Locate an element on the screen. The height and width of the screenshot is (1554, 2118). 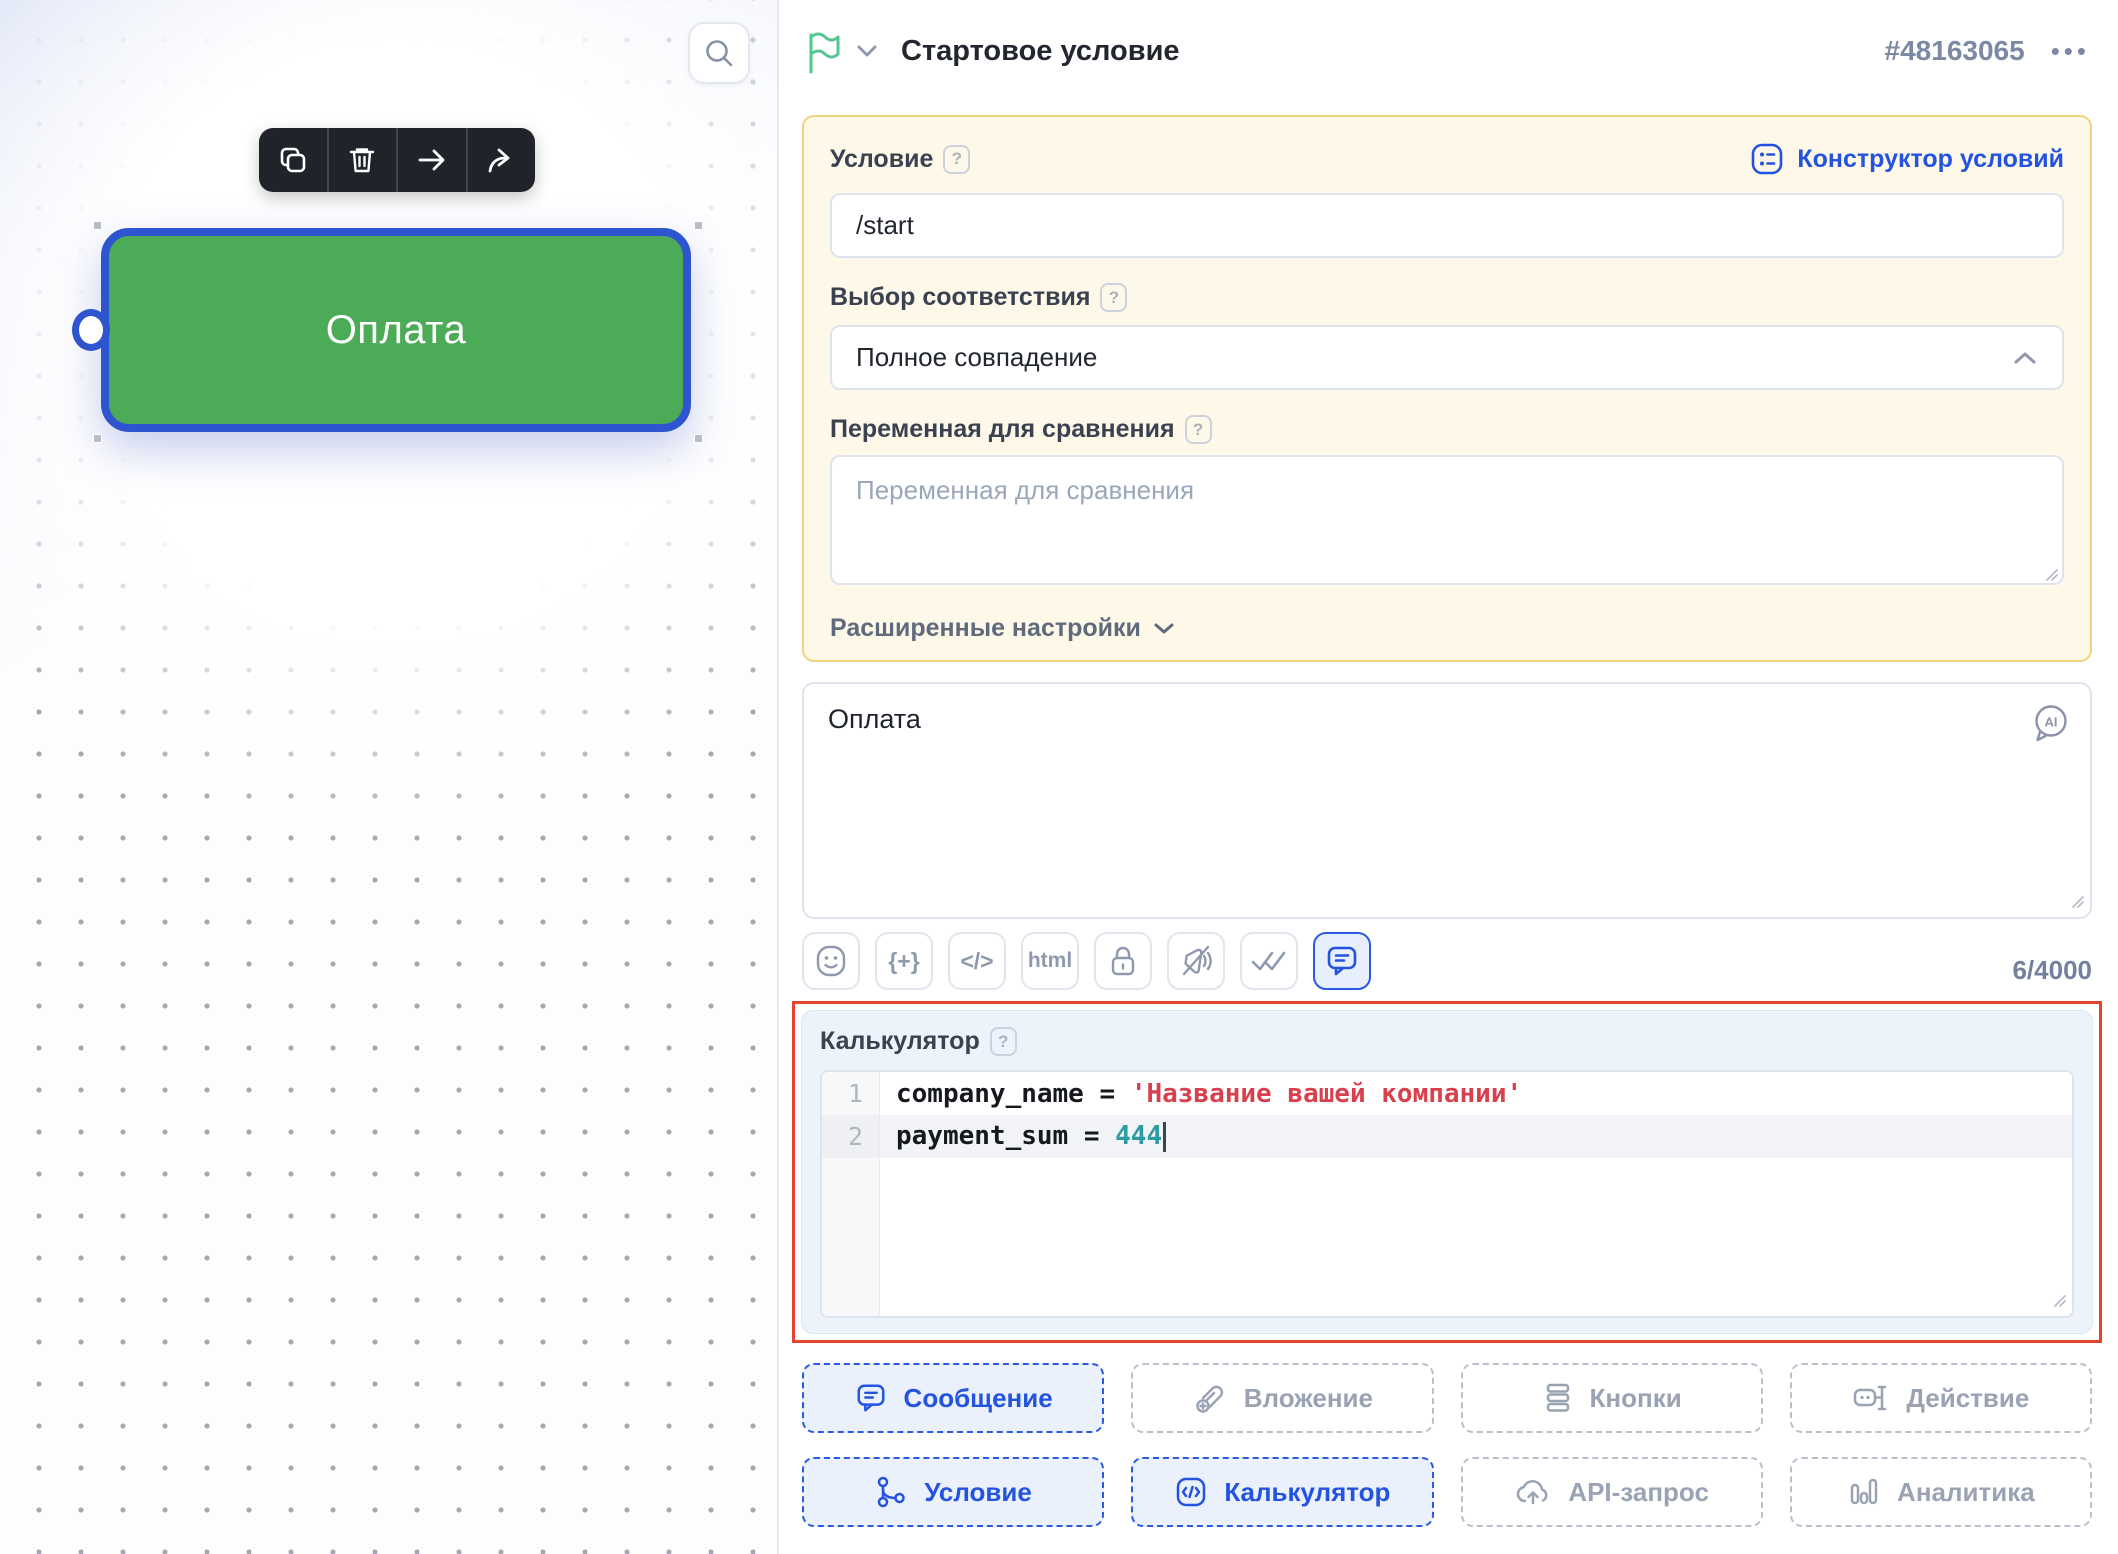
match-type-label: Выбор соответствия ? is located at coordinates (979, 297).